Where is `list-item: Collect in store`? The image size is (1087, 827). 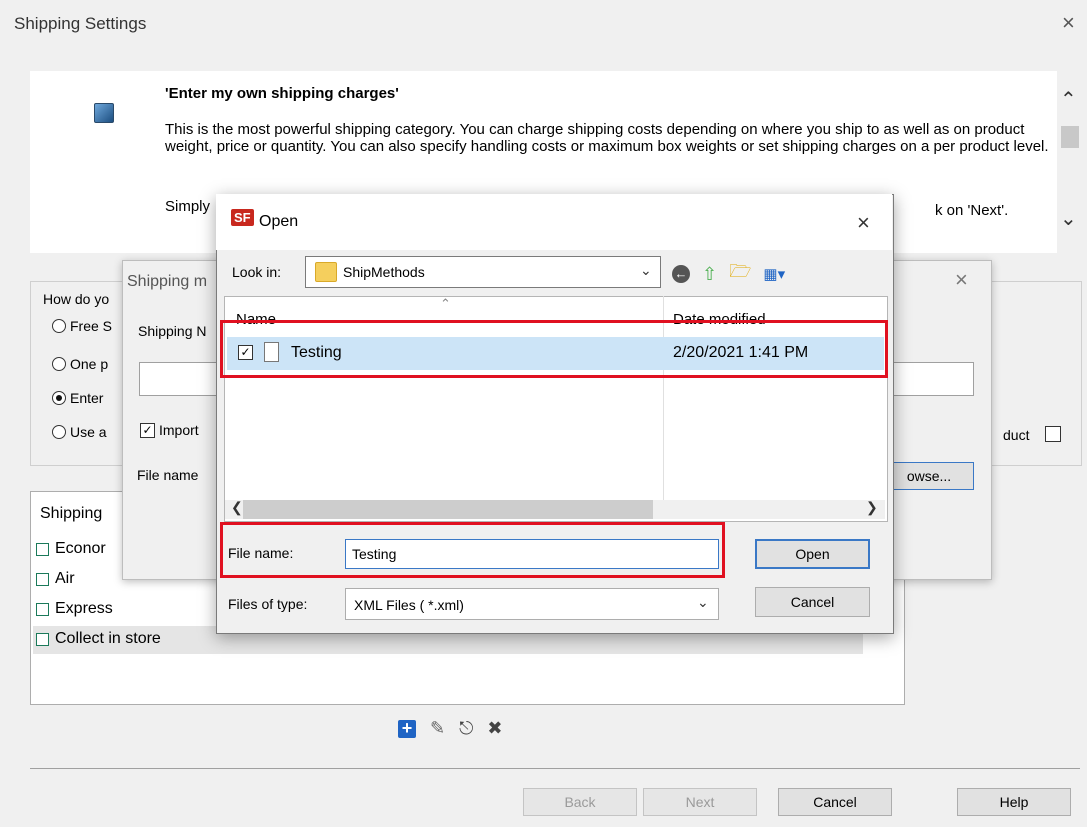
list-item: Collect in store is located at coordinates (98, 639).